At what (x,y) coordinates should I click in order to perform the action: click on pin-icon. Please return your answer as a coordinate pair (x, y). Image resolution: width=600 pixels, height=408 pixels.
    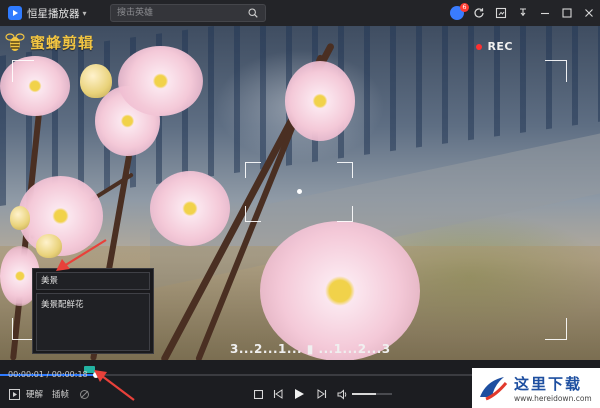
    Looking at the image, I should click on (523, 13).